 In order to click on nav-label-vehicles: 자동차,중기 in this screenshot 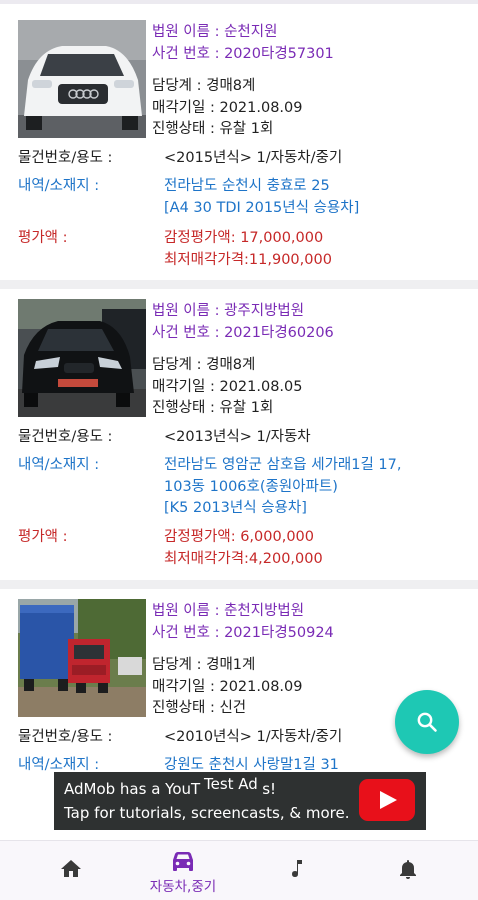, I will do `click(183, 887)`.